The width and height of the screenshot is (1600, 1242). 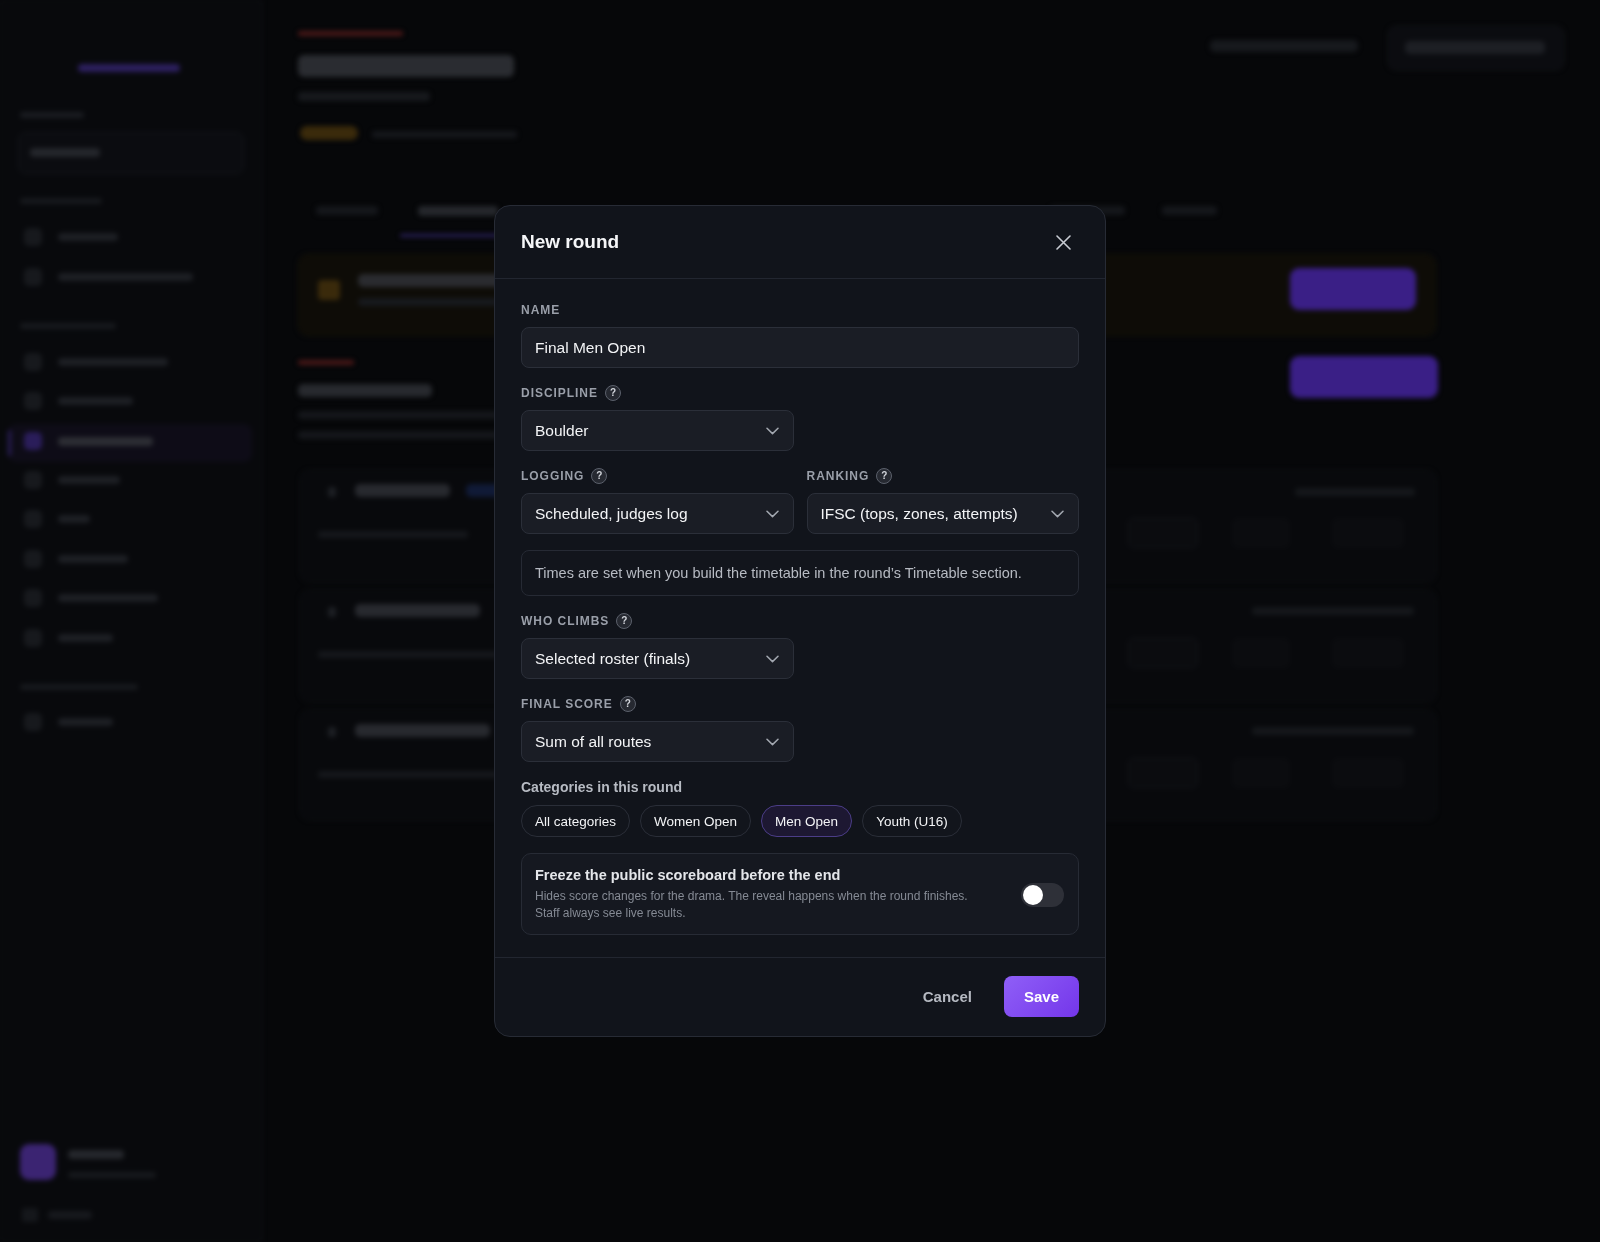 I want to click on info-note: Times are set when you build the timetable in the round’s Timetable section., so click(x=800, y=573).